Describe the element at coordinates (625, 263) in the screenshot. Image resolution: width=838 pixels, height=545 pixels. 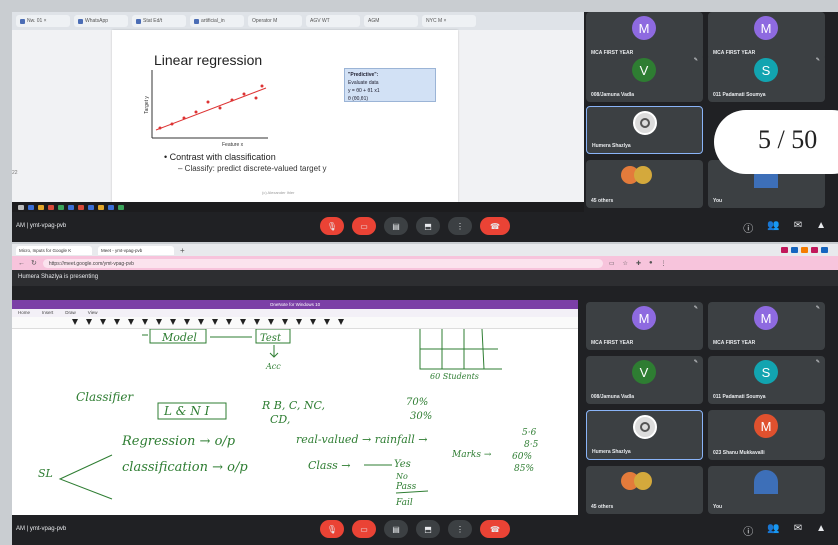
I see `star-icon: ☆` at that location.